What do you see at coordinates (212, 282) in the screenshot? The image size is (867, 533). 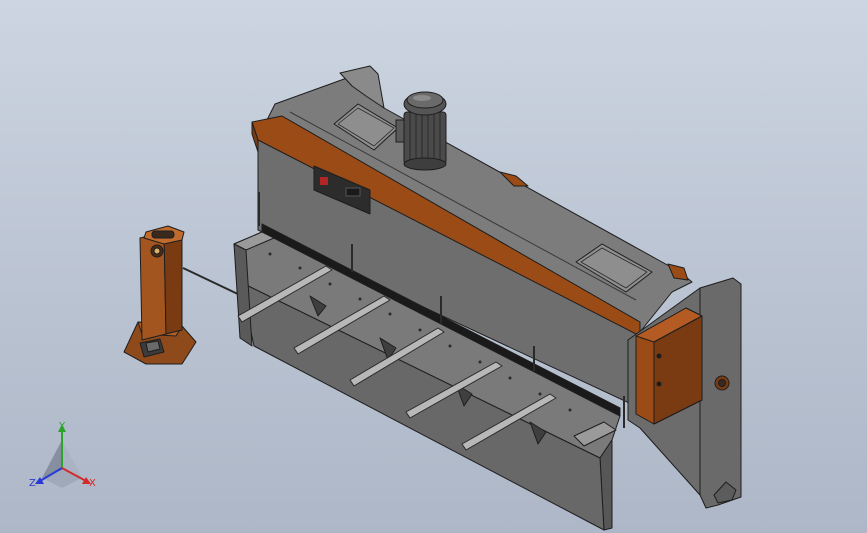 I see `pedal-cable` at bounding box center [212, 282].